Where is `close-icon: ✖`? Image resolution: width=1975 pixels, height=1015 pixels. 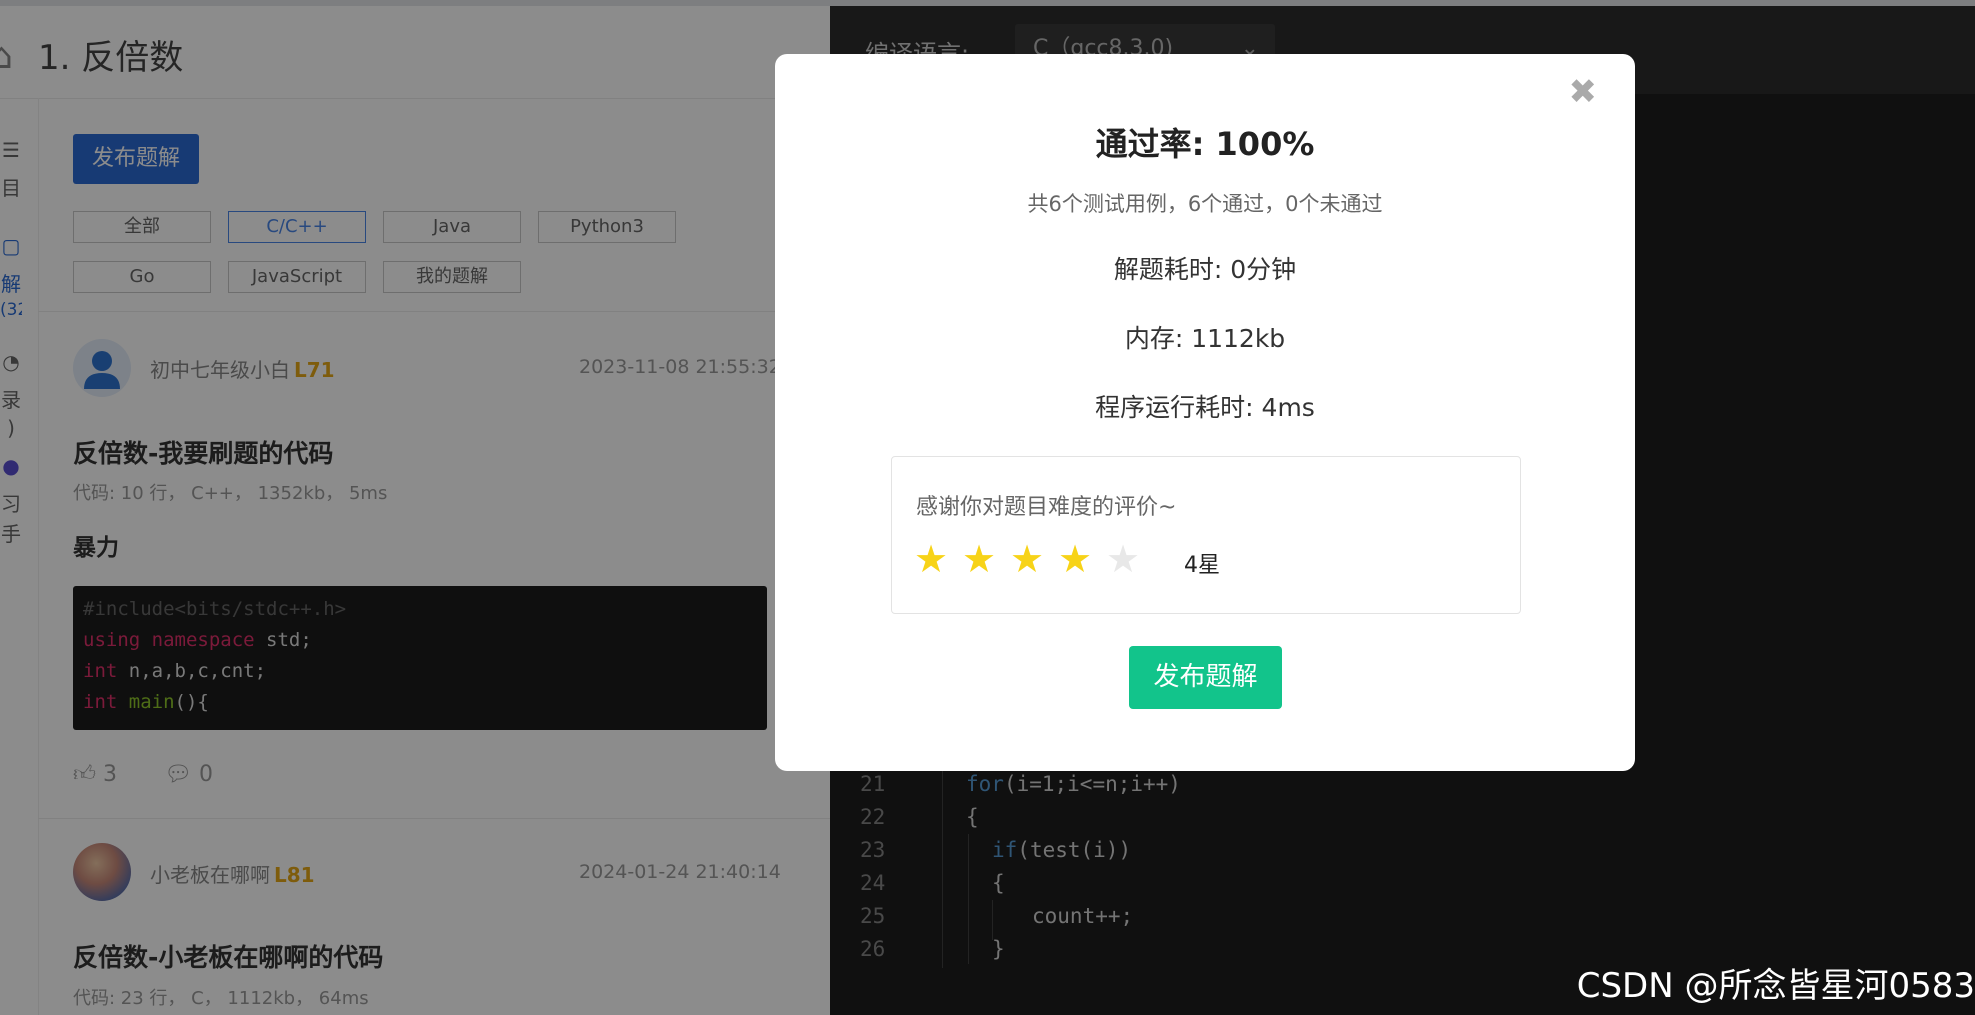 close-icon: ✖ is located at coordinates (1583, 92).